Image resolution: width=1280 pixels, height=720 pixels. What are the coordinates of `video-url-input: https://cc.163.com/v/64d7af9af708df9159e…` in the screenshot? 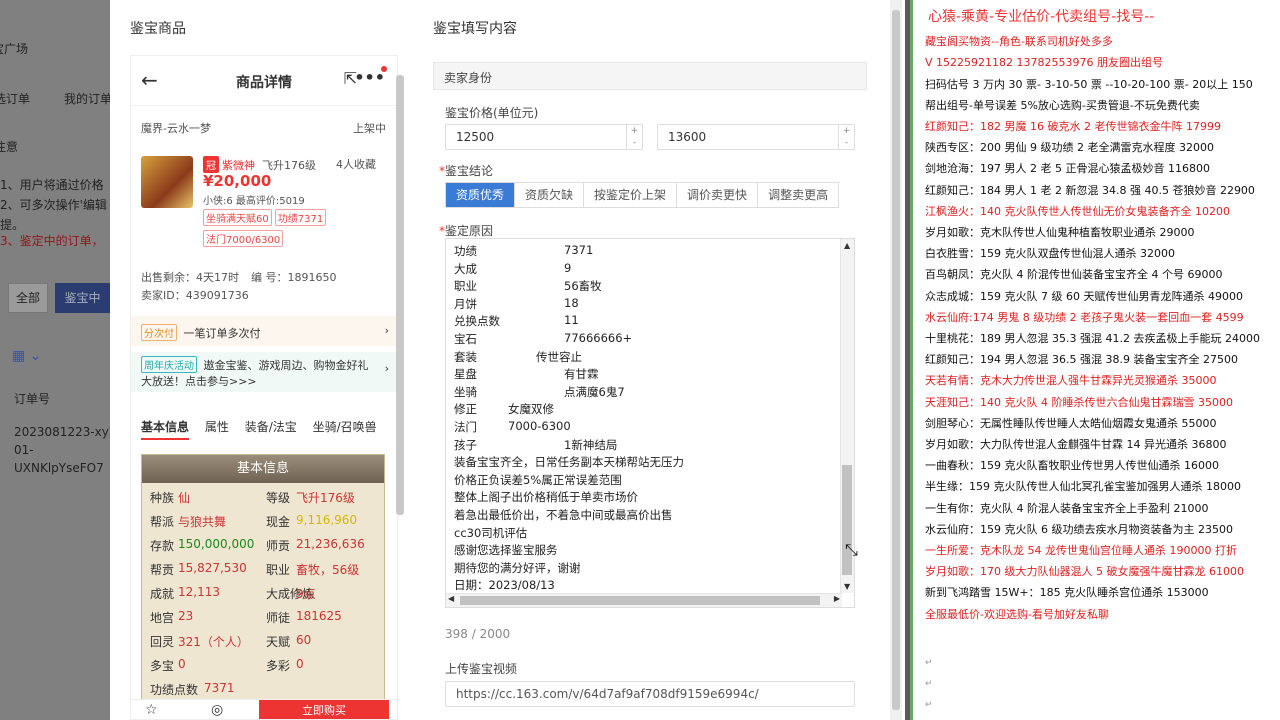 It's located at (650, 694).